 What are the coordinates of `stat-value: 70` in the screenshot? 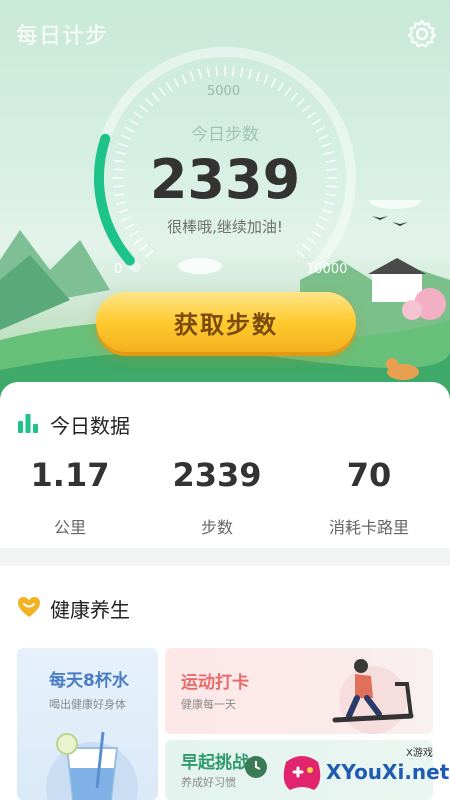 It's located at (369, 475).